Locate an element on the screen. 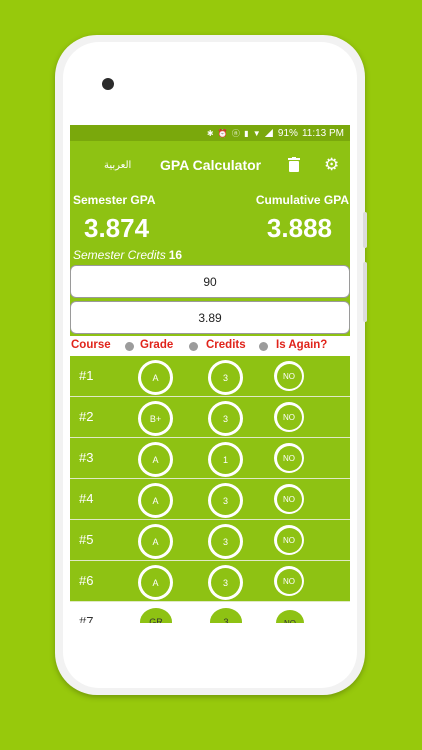  status-bar: ✱ ⏰ ⓝ ▮ ▼ ◢ 91% 11:13 PM is located at coordinates (210, 133).